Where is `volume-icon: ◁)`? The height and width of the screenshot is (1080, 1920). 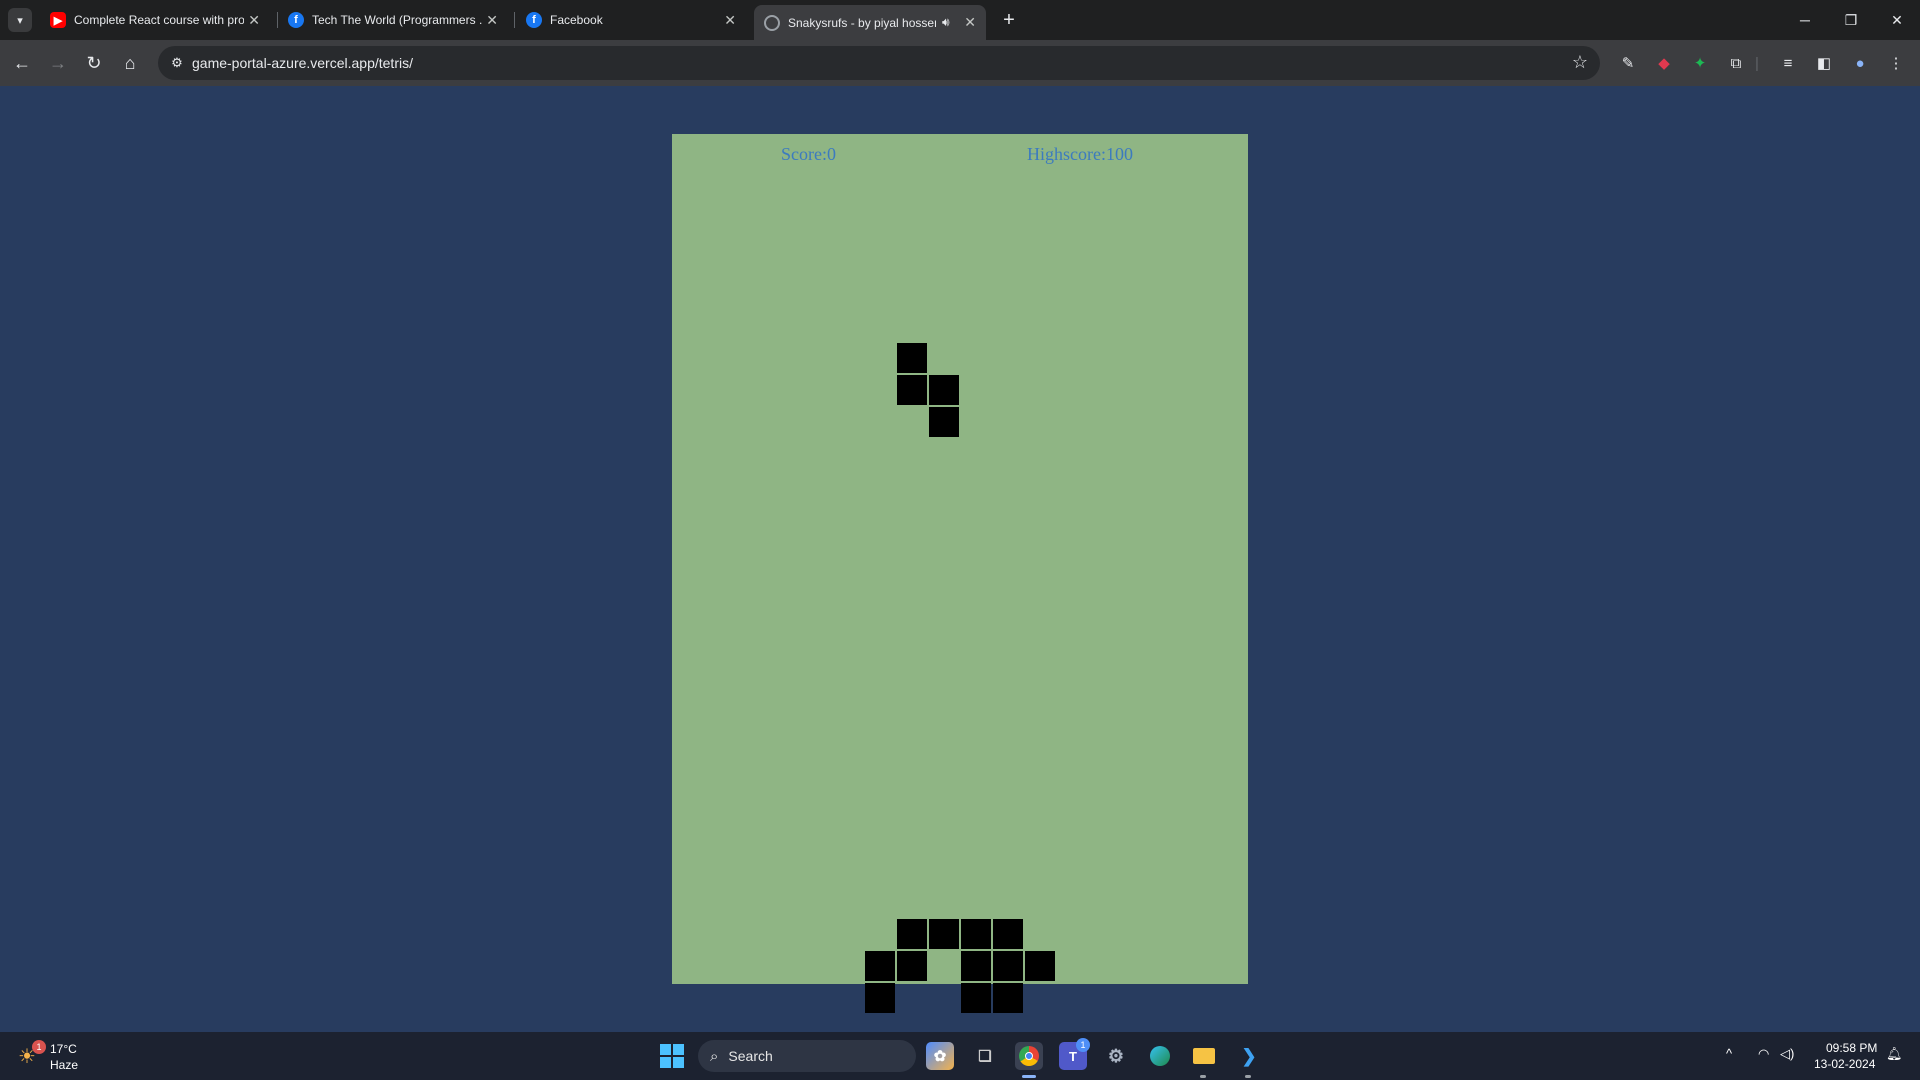 volume-icon: ◁) is located at coordinates (1787, 1054).